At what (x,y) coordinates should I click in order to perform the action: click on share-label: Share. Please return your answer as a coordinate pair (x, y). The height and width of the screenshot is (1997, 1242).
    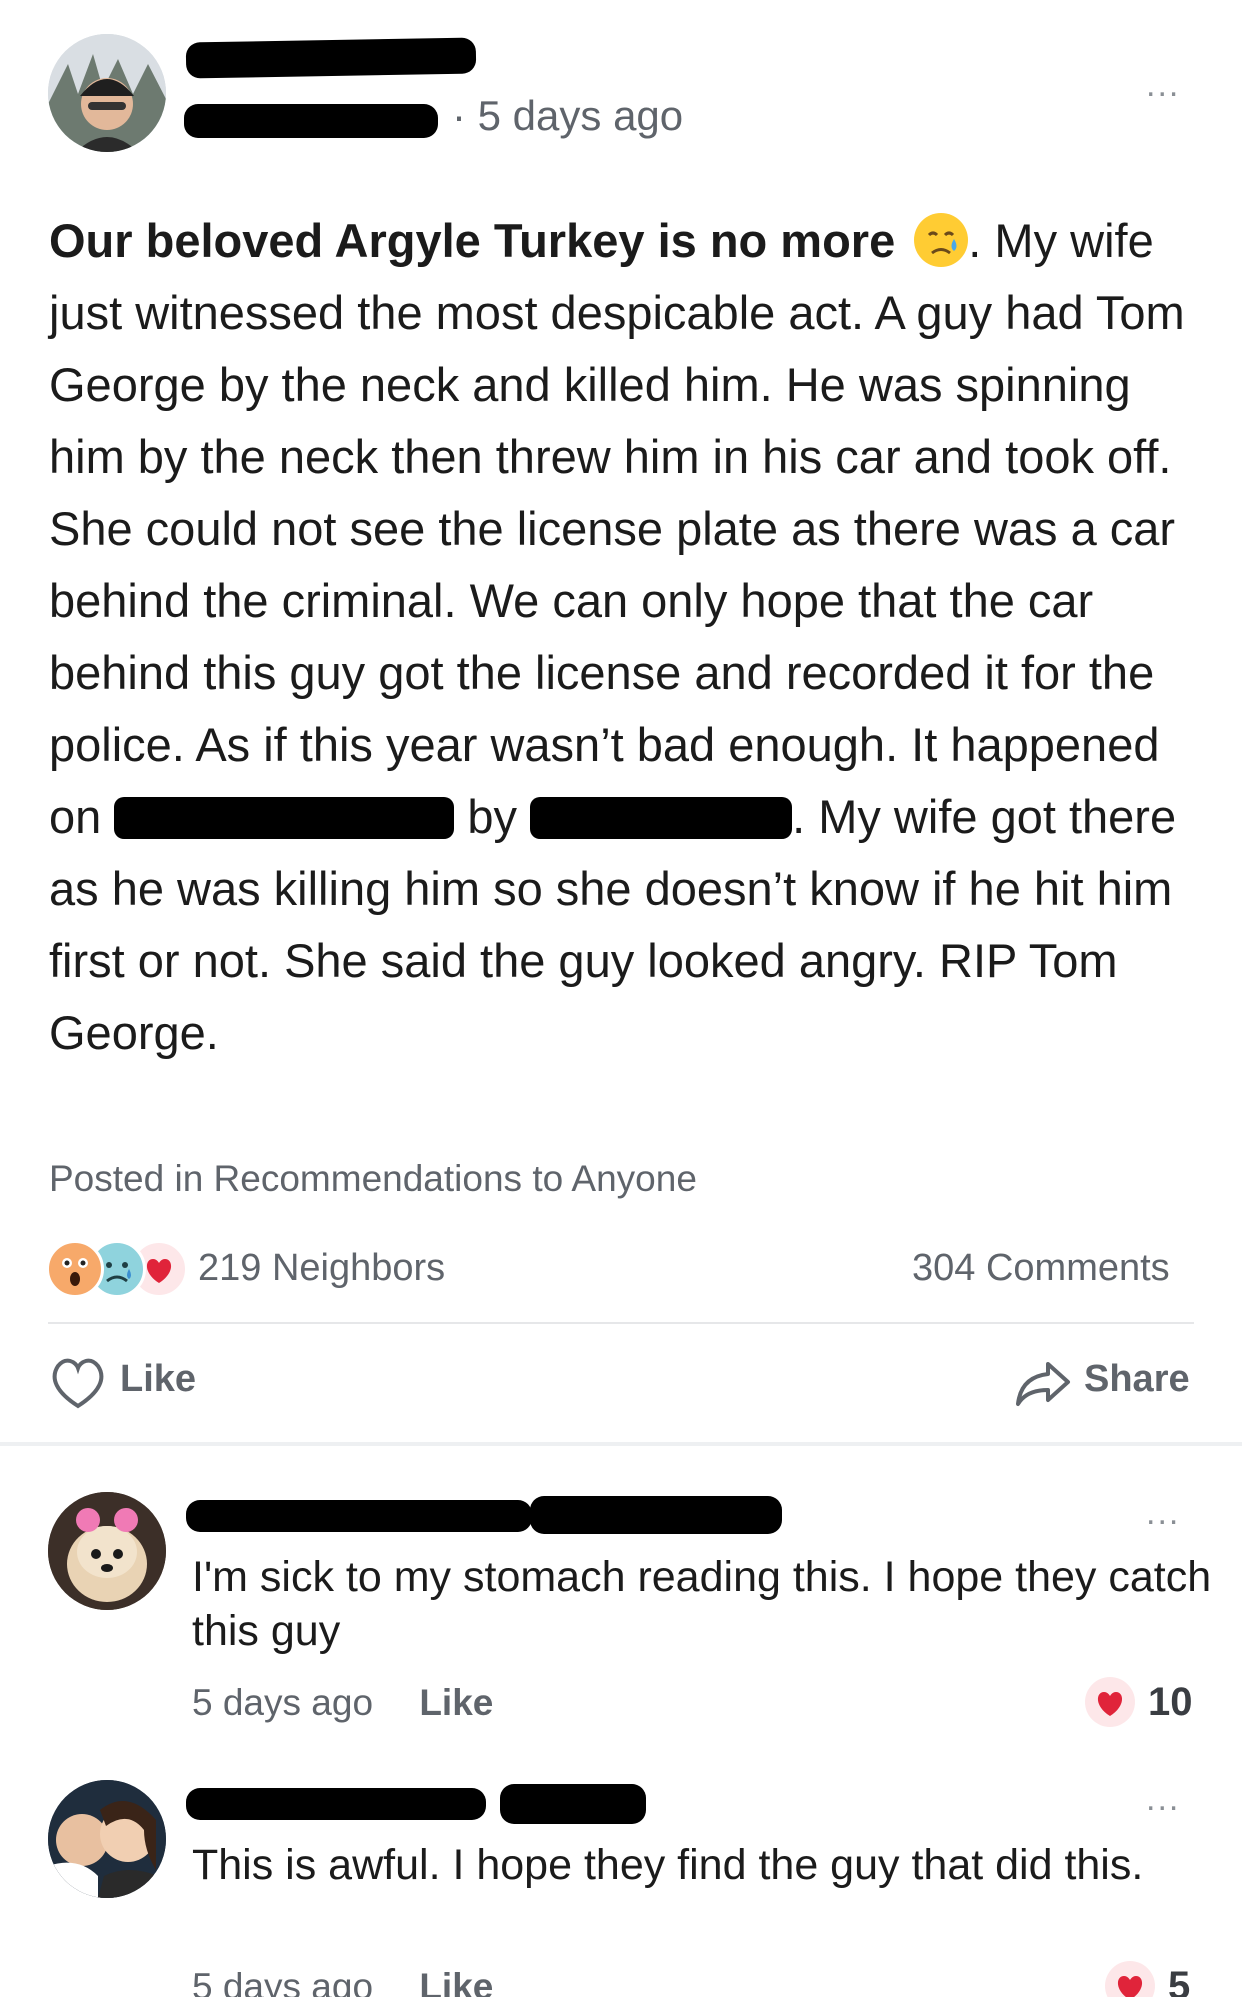
    Looking at the image, I should click on (1137, 1379).